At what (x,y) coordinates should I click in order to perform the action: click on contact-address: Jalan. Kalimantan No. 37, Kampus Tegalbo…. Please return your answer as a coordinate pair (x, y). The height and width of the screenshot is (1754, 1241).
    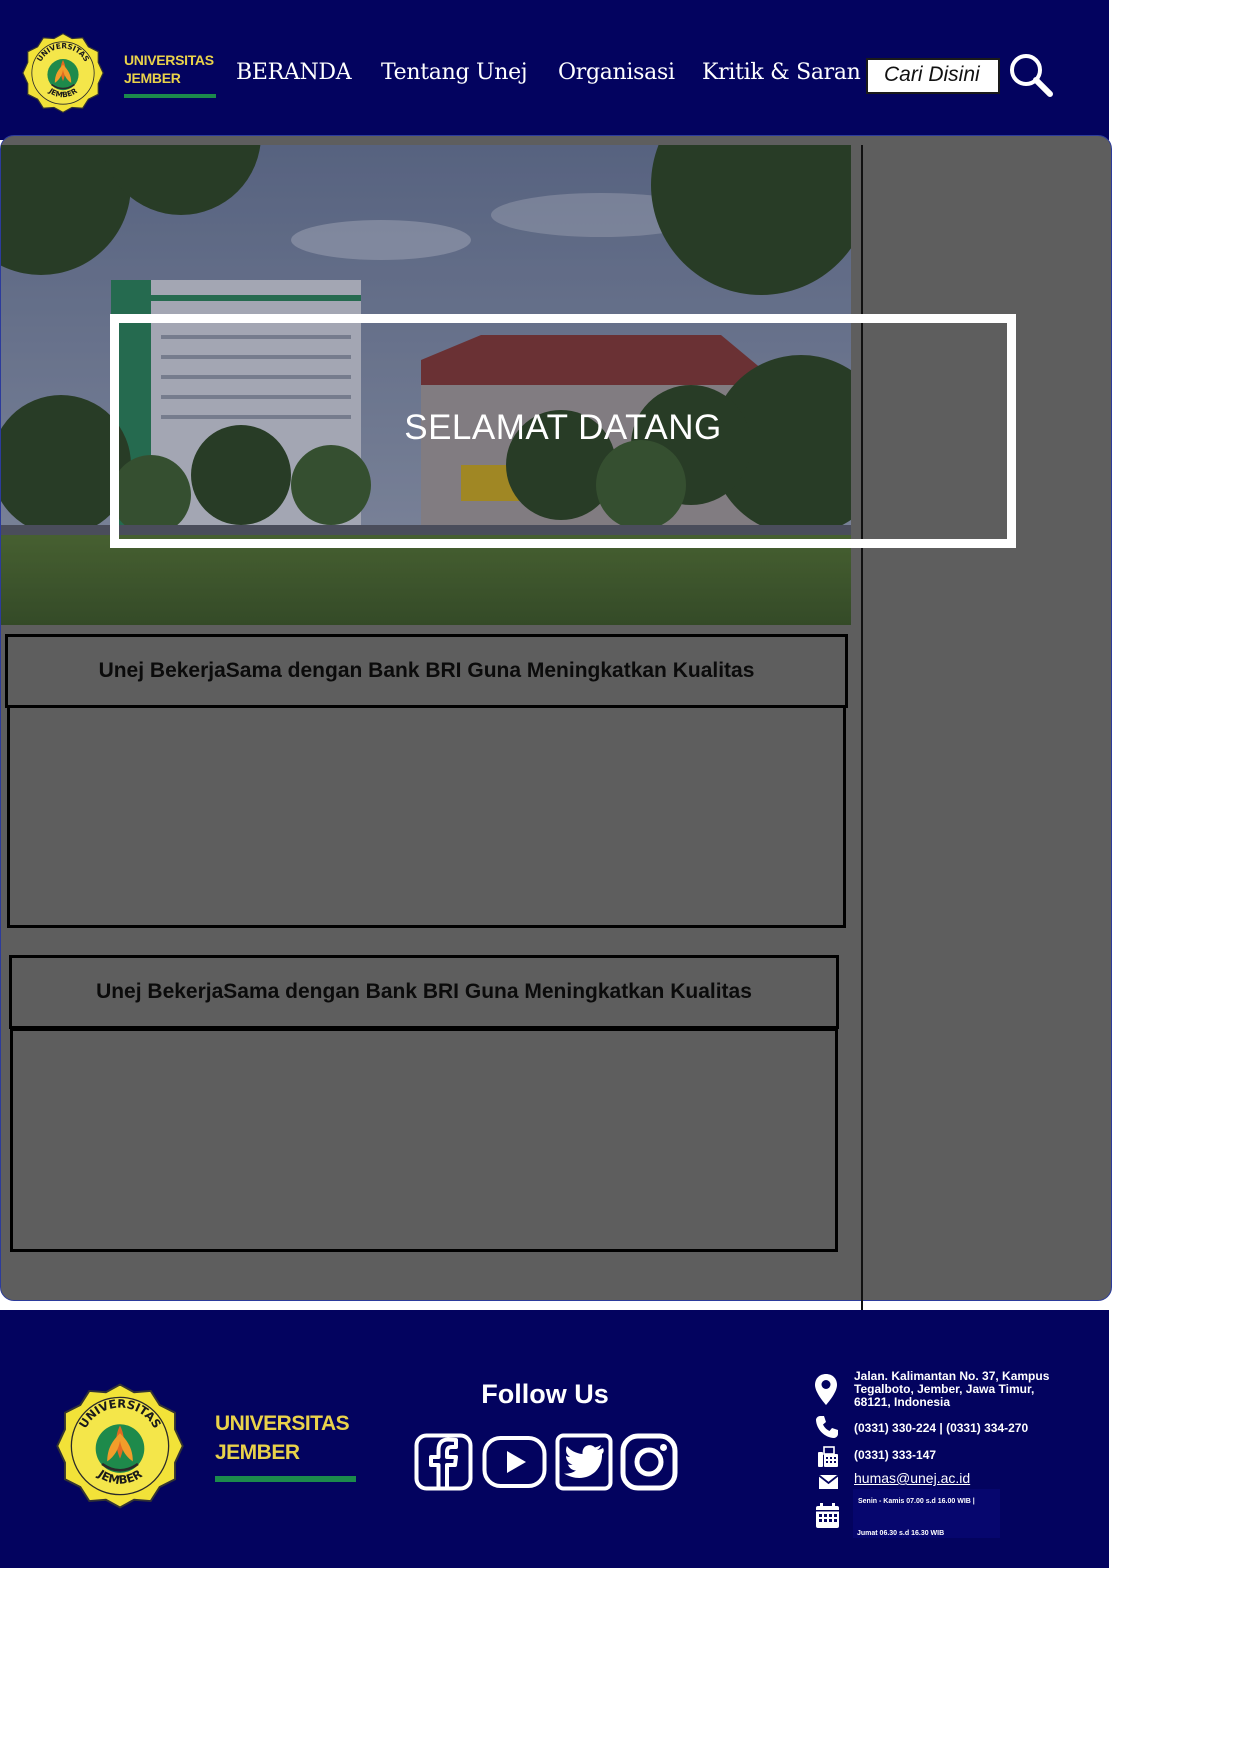
    Looking at the image, I should click on (952, 1389).